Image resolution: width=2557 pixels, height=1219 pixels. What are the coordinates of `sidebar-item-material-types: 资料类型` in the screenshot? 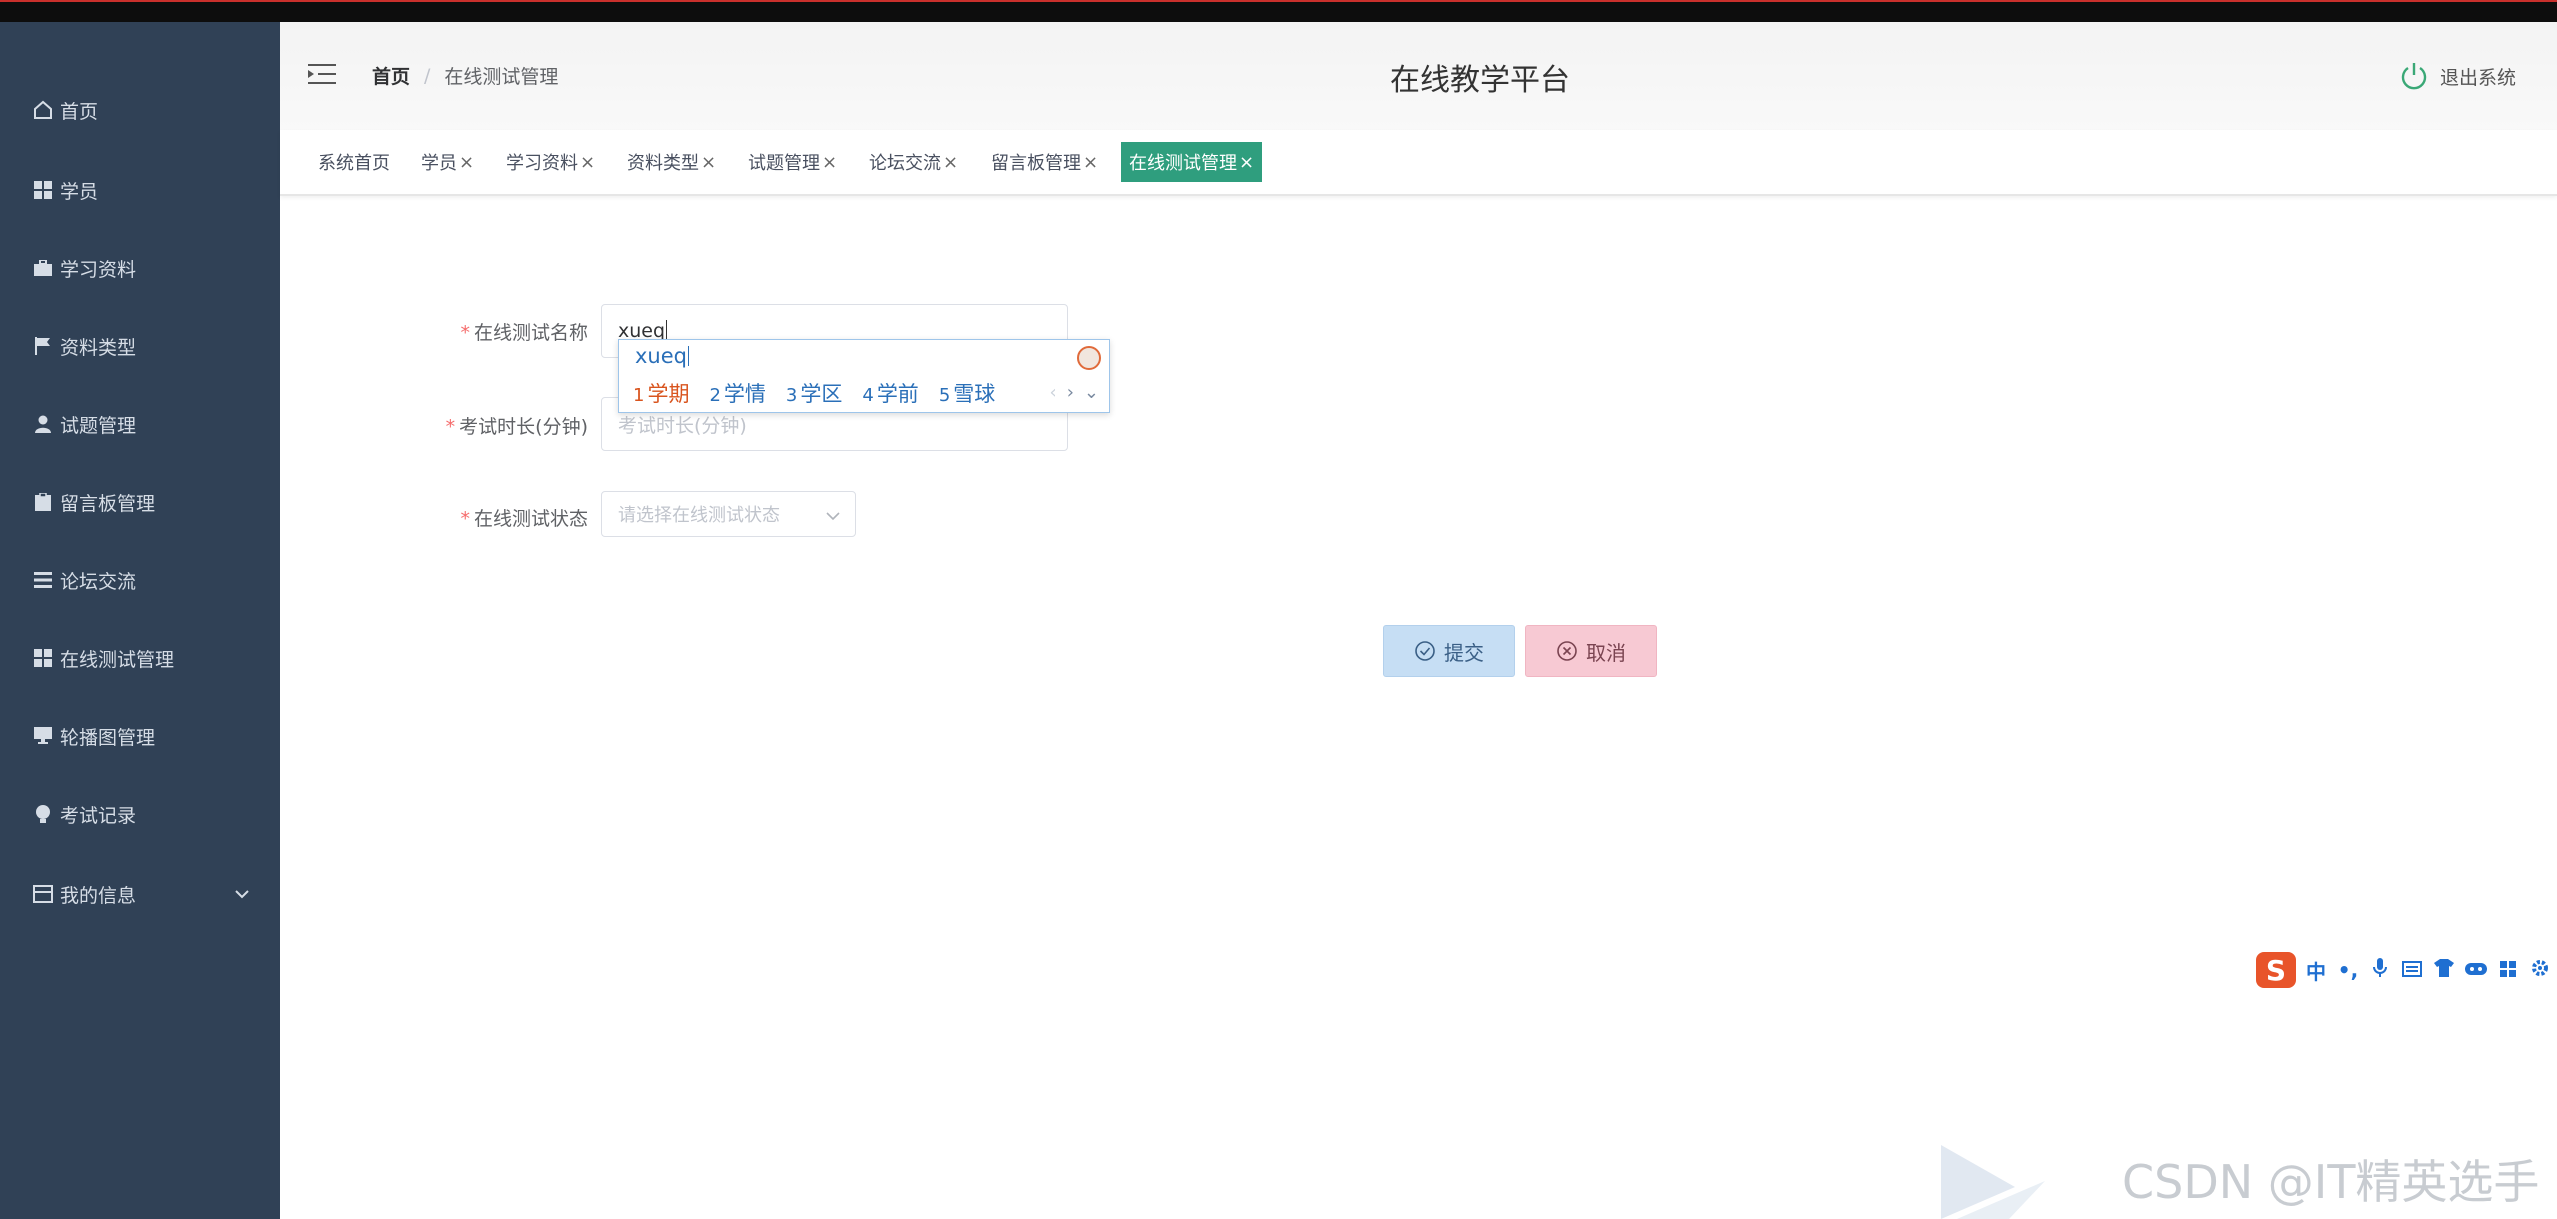 It's located at (140, 346).